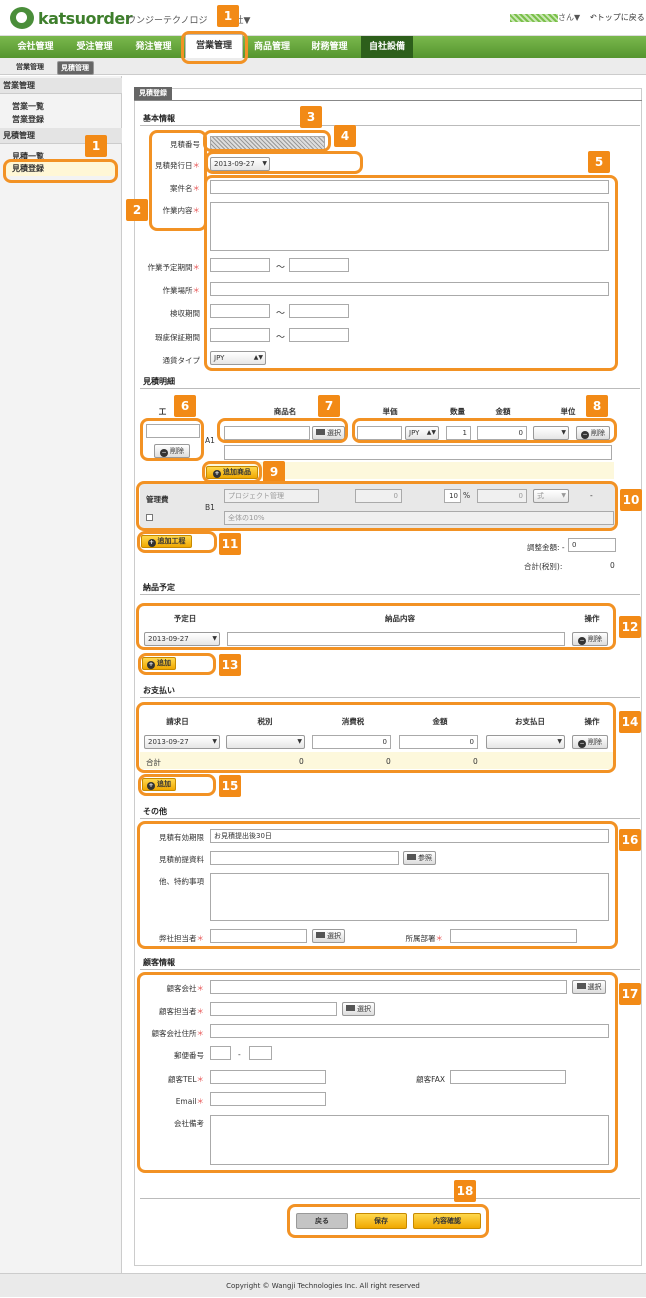 Image resolution: width=646 pixels, height=1298 pixels. What do you see at coordinates (503, 411) in the screenshot?
I see `col-amount: 金額` at bounding box center [503, 411].